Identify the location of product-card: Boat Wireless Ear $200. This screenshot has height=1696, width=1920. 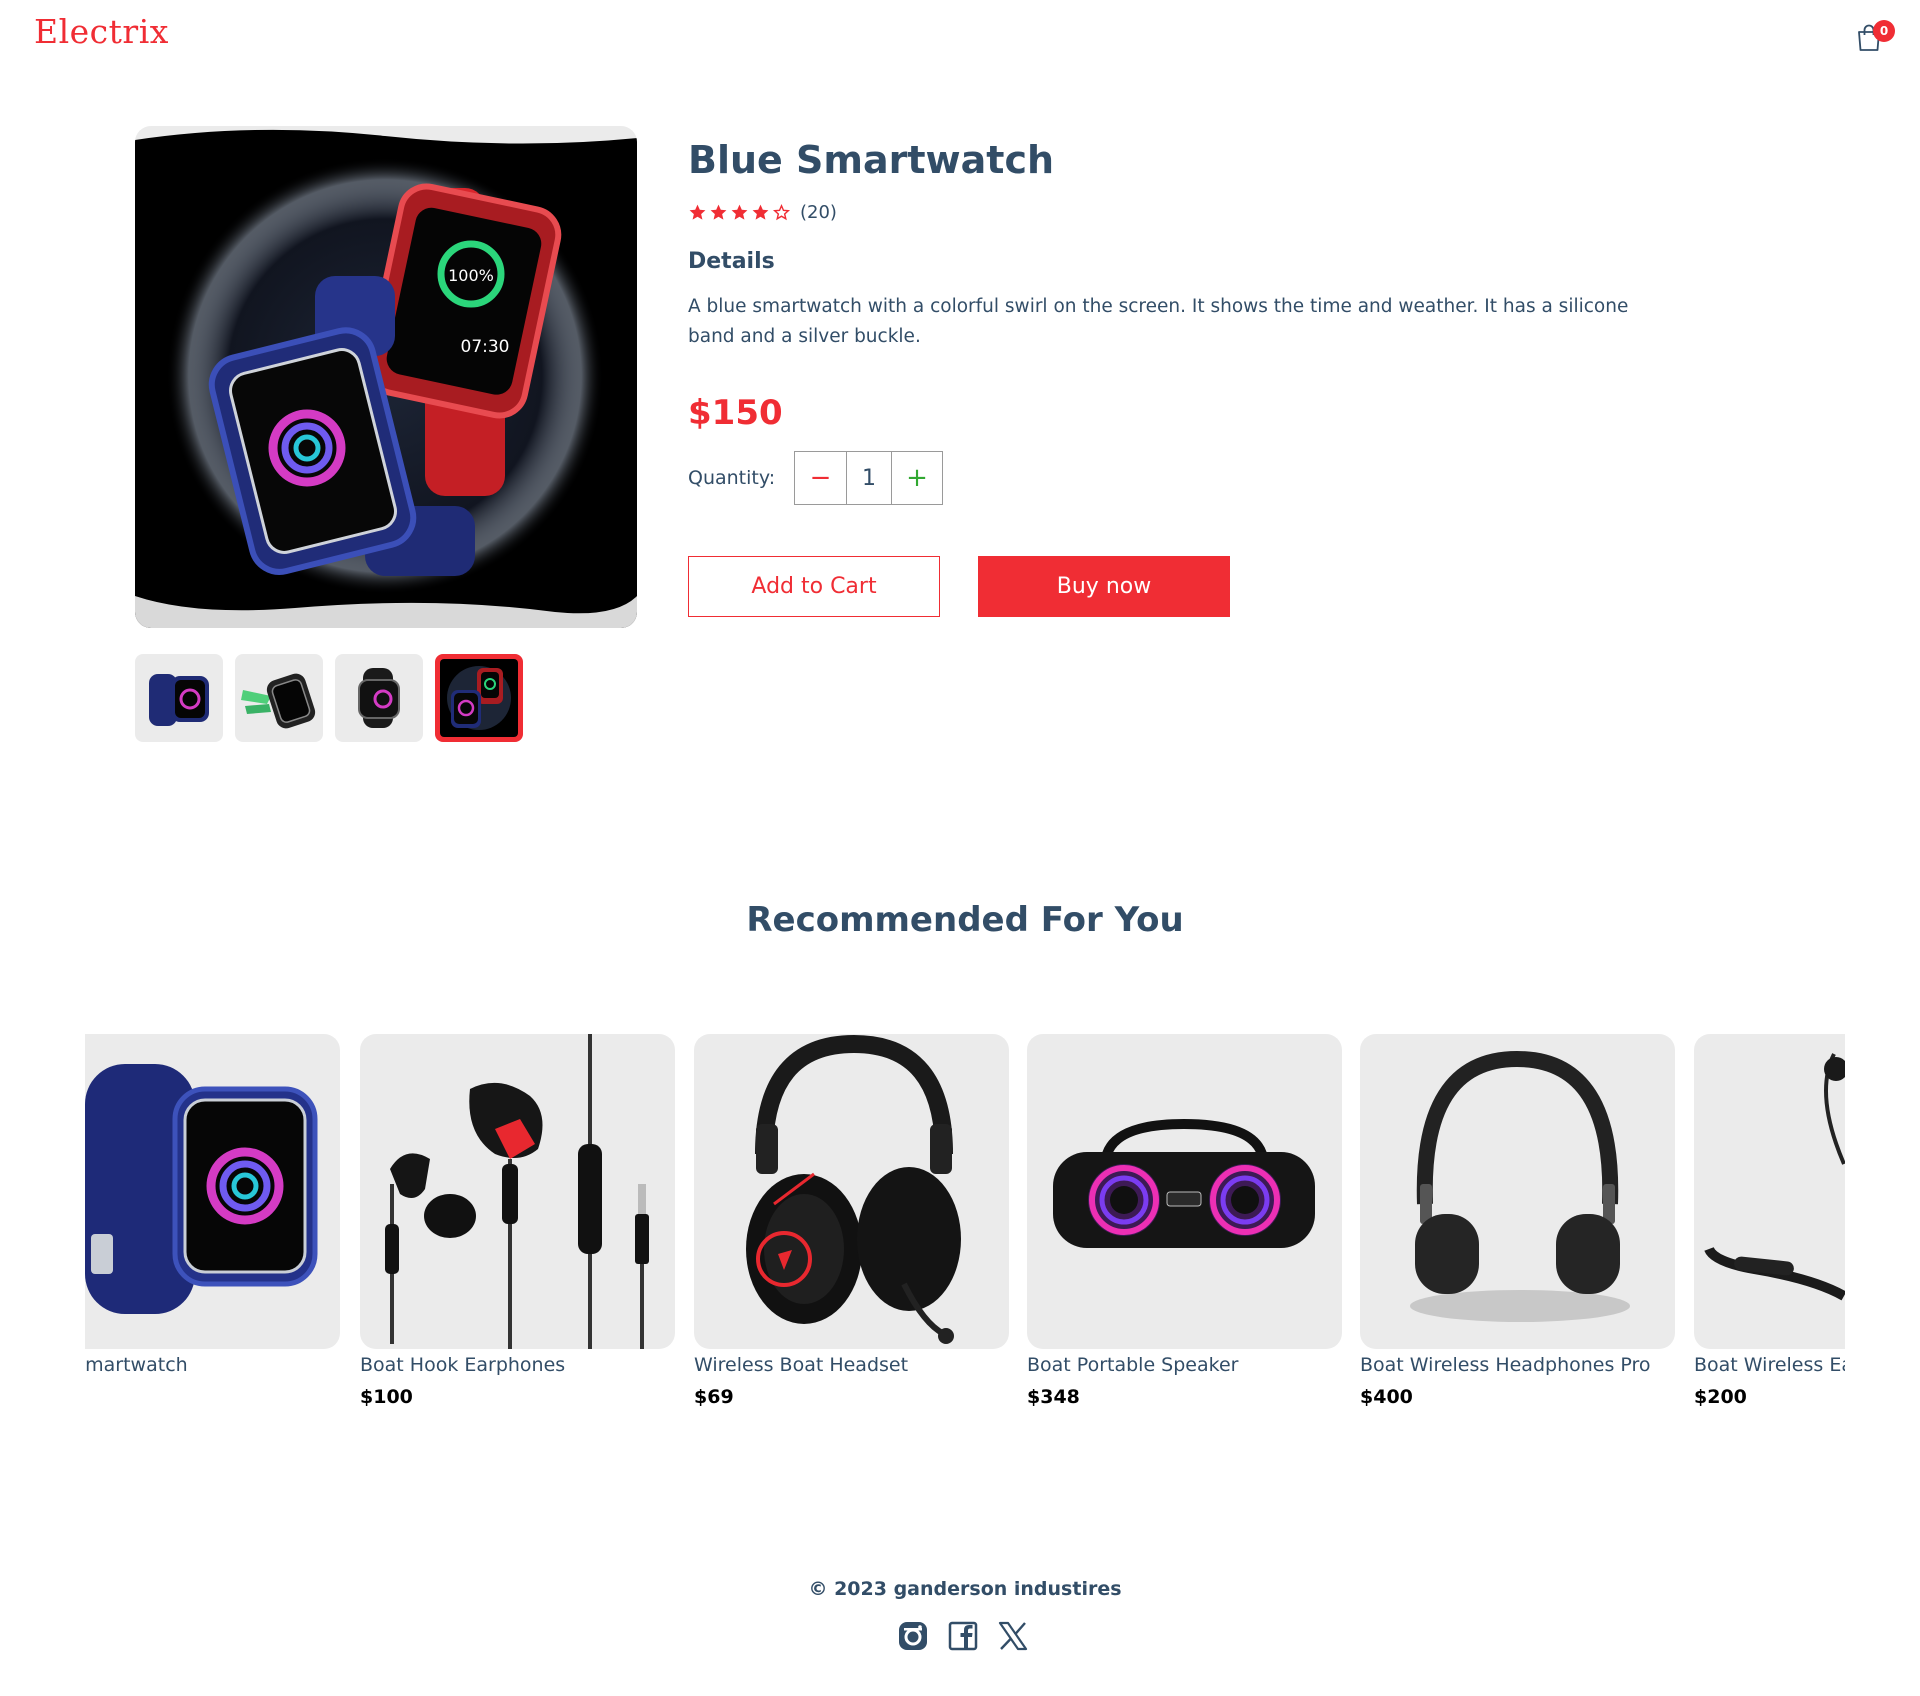
(1769, 1221).